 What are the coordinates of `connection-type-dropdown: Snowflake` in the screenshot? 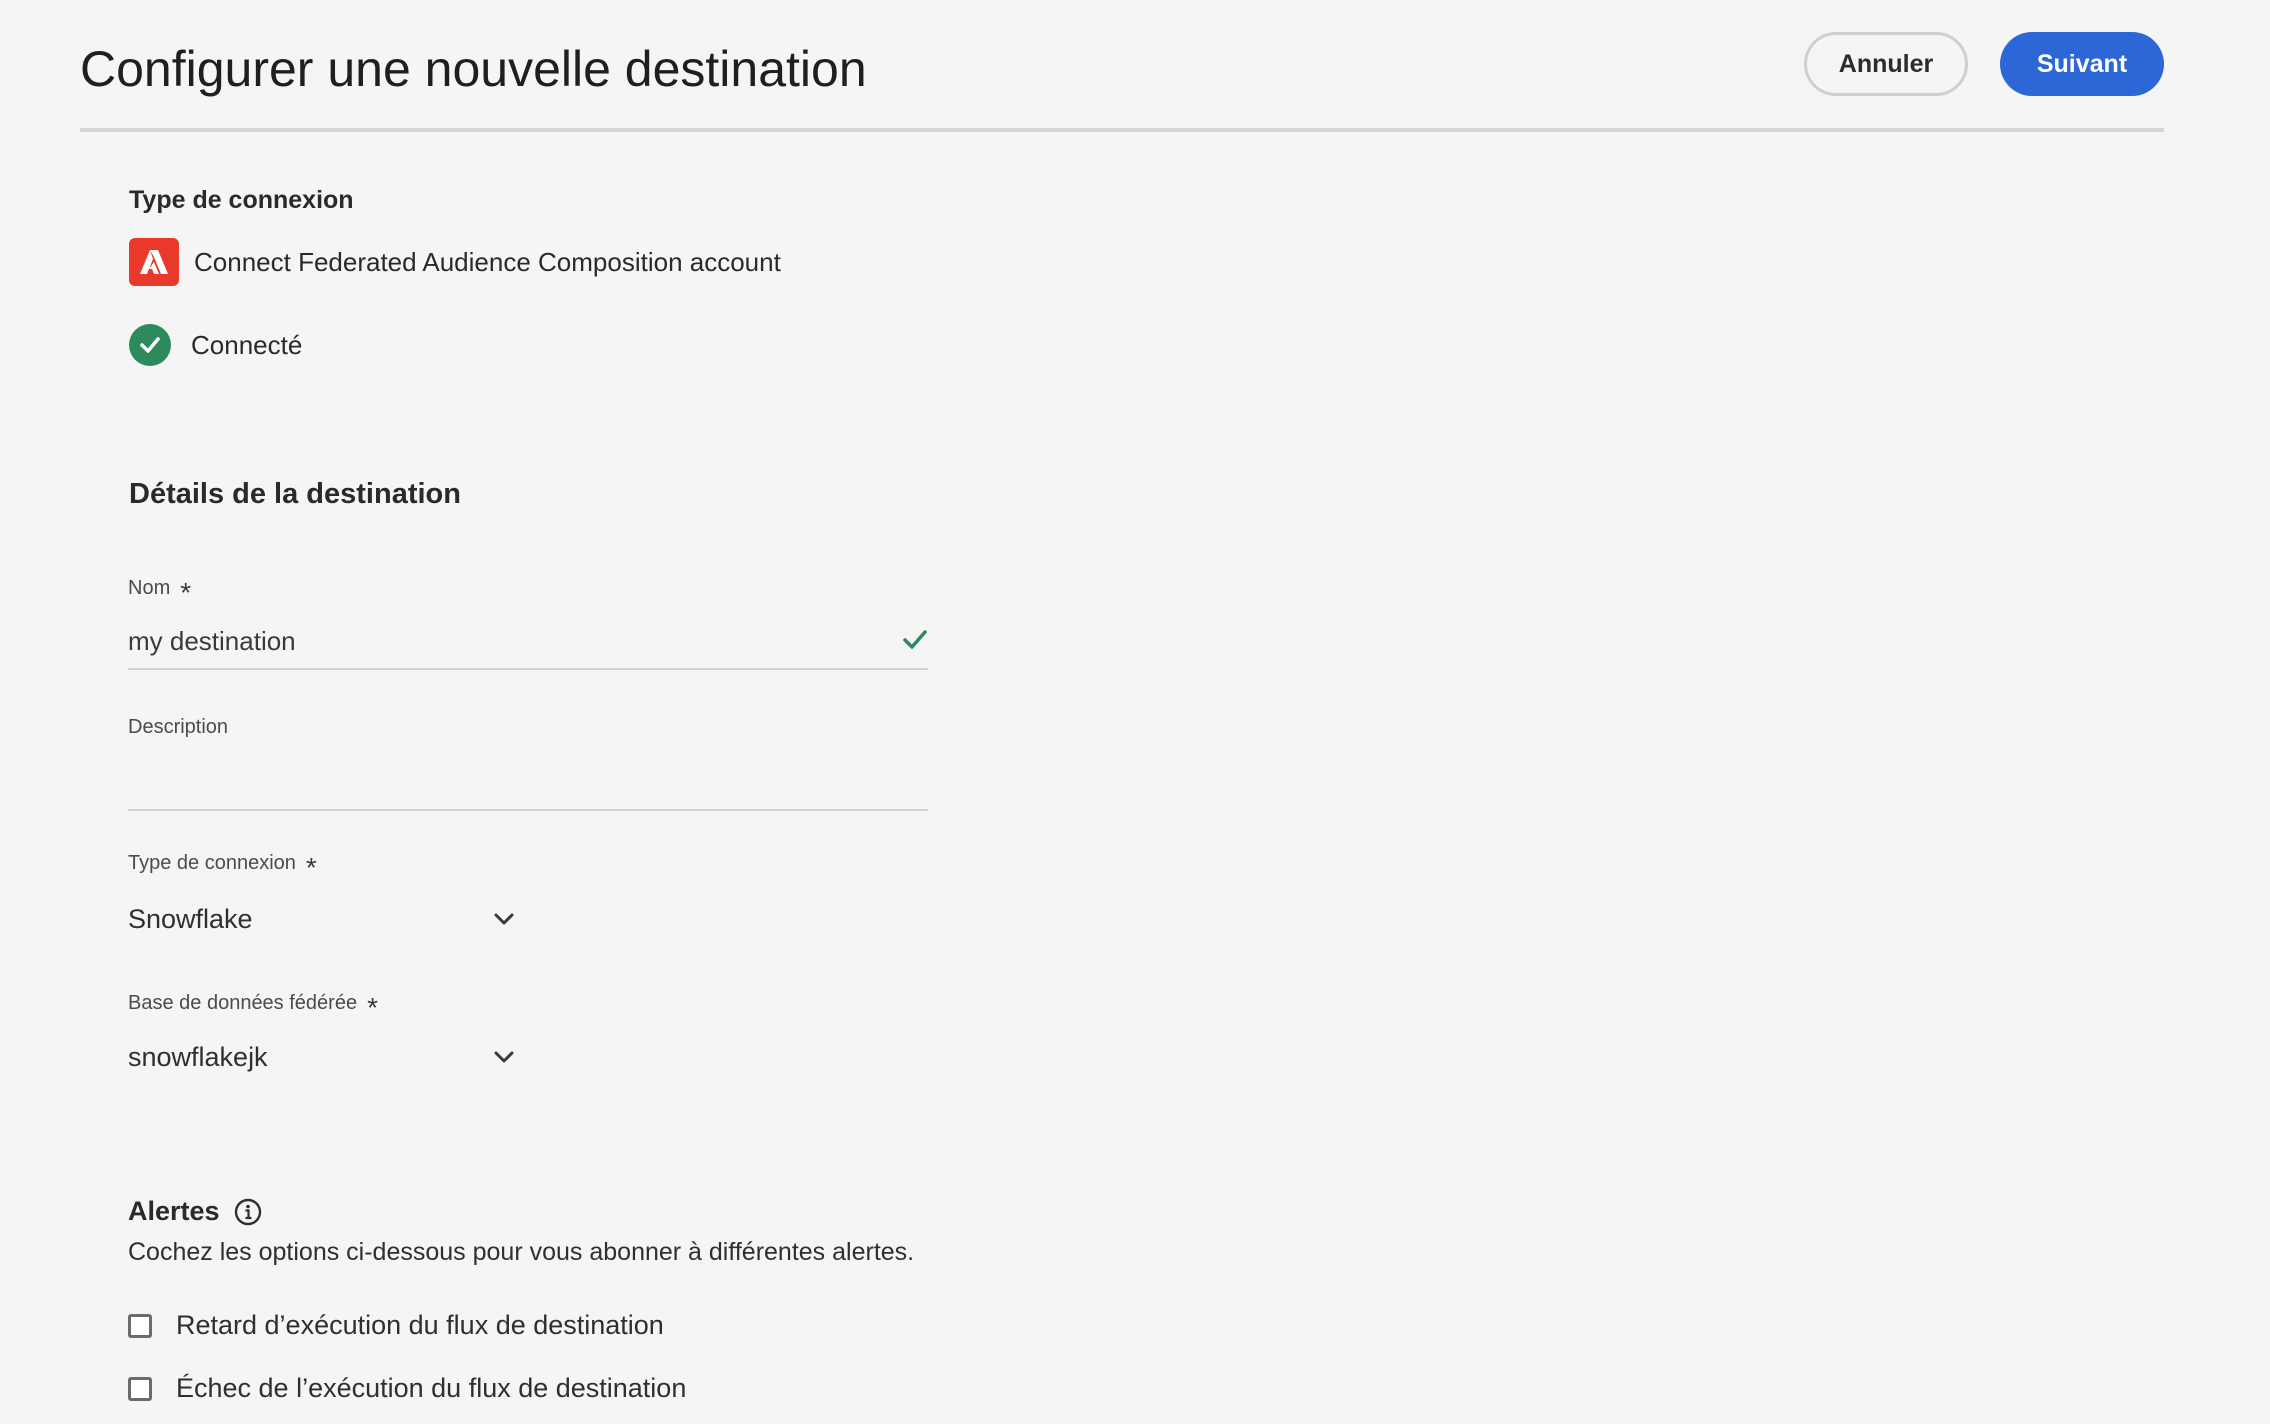 It's located at (322, 919).